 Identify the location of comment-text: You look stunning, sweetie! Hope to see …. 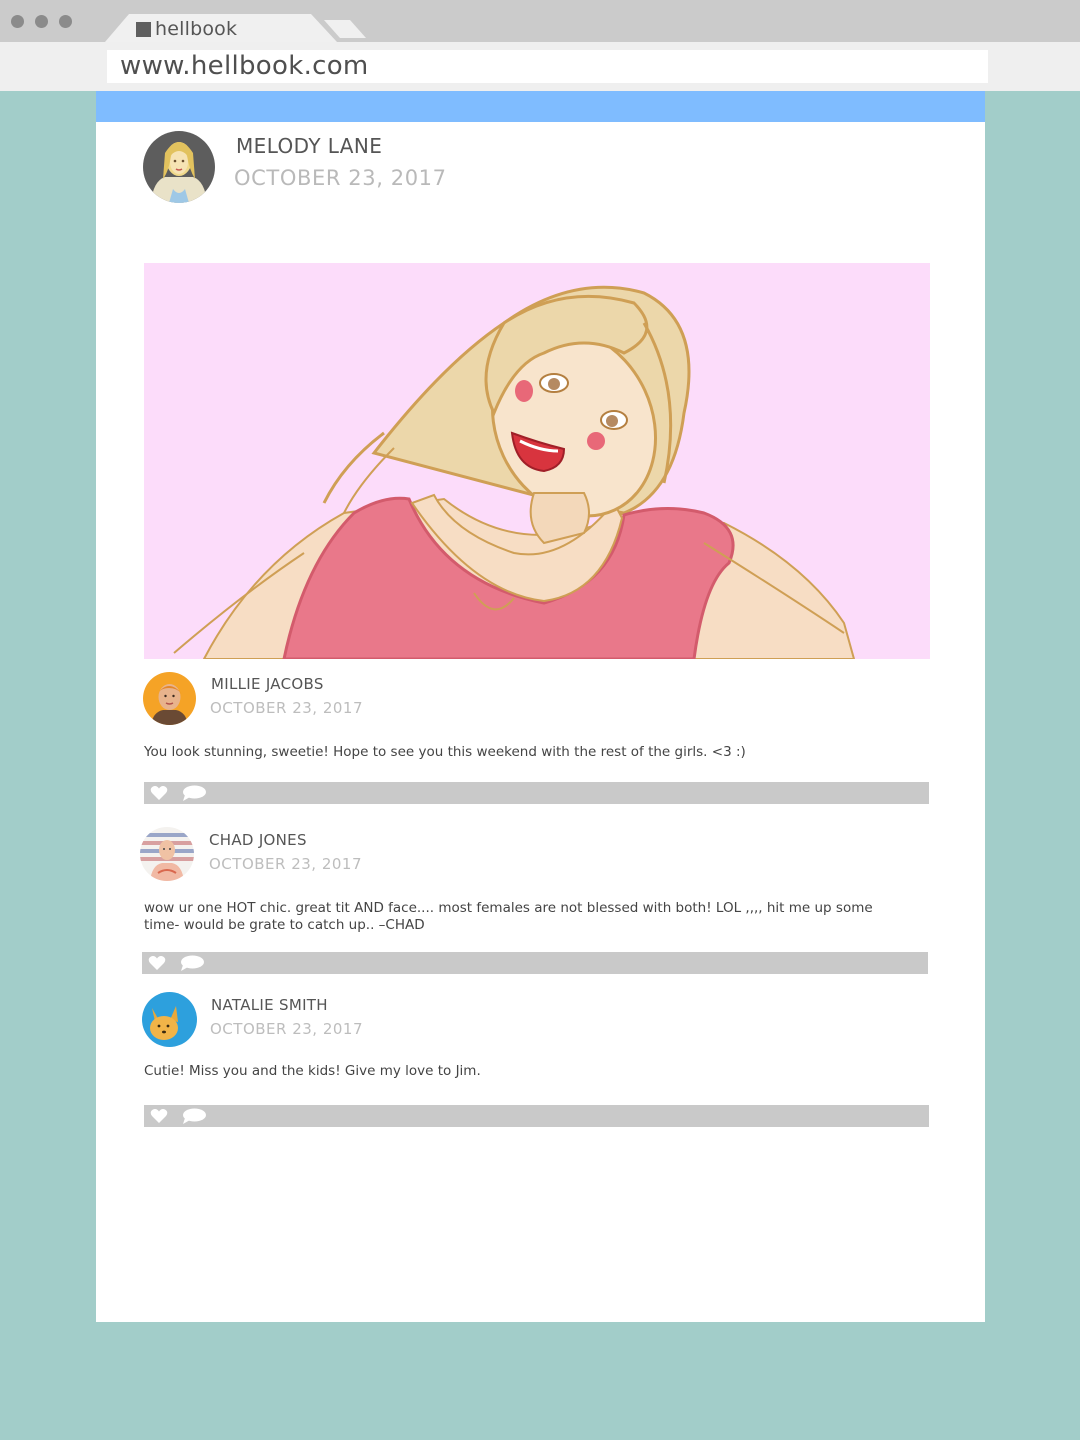
(445, 752).